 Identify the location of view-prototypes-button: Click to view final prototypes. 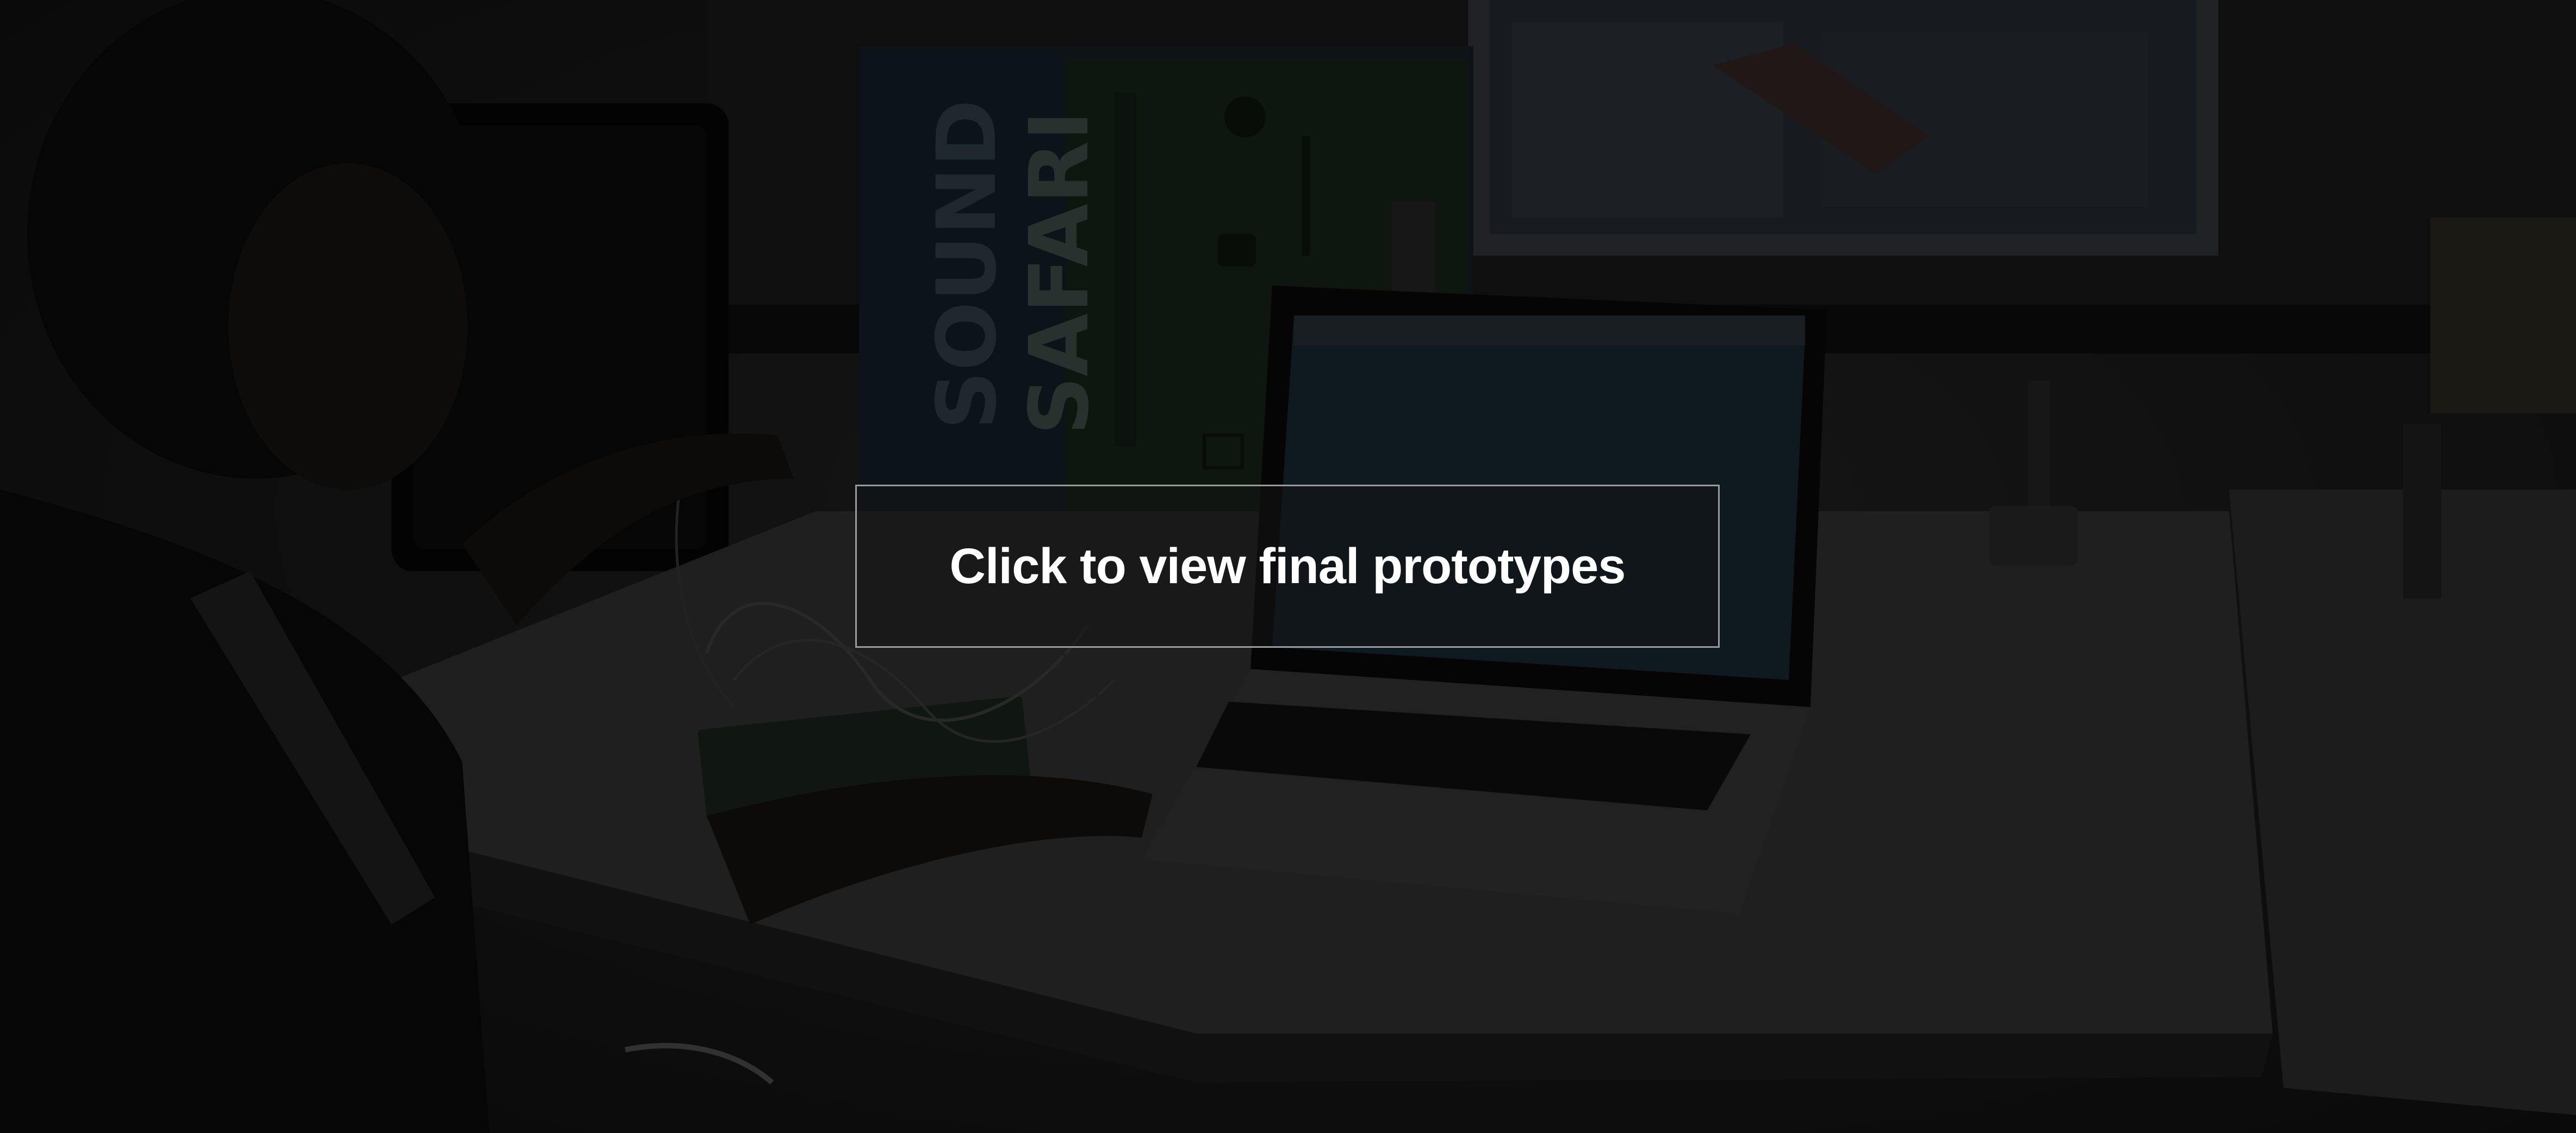
(1287, 566).